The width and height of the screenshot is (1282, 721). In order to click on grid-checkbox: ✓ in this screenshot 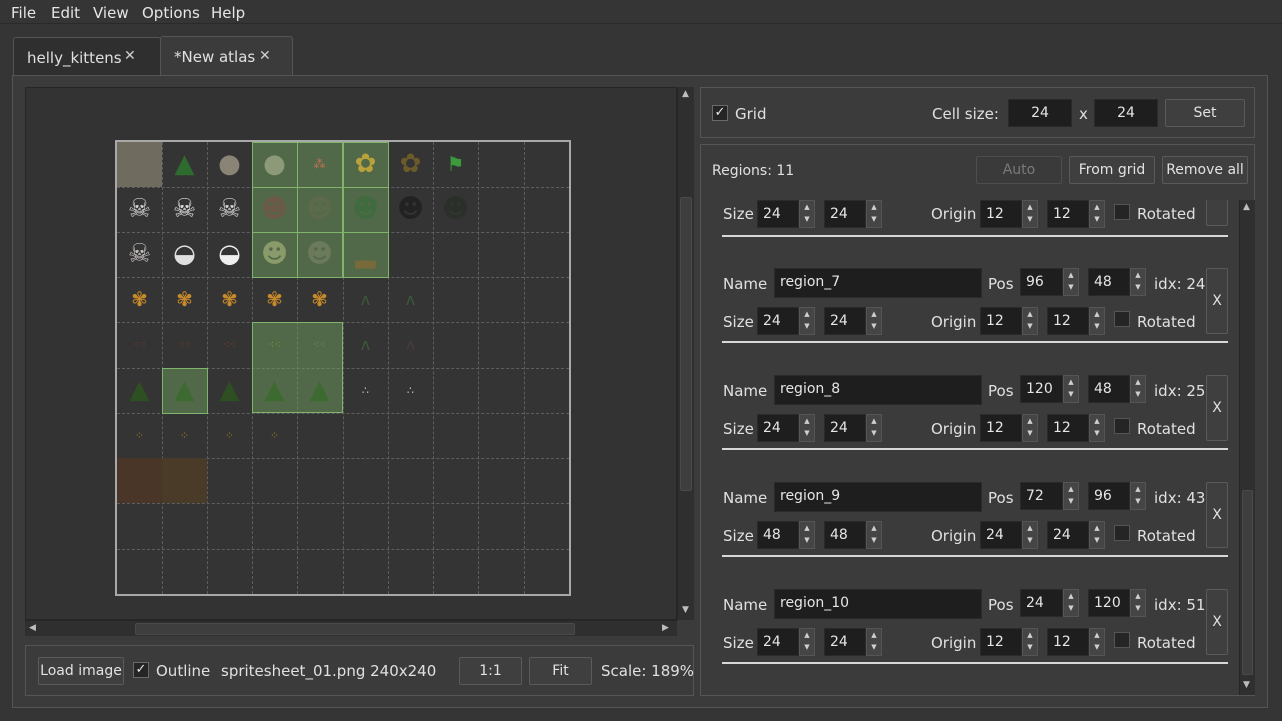, I will do `click(720, 113)`.